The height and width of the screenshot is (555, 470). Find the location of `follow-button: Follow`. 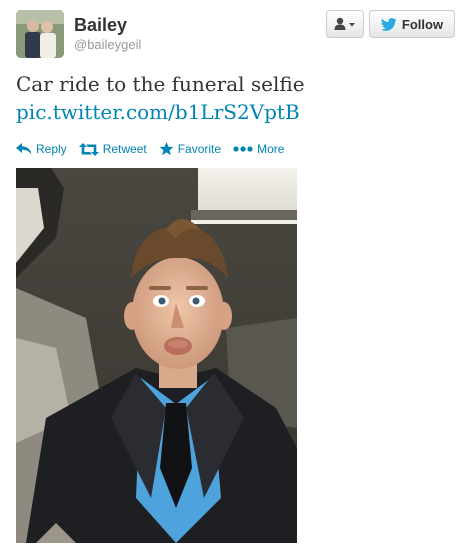

follow-button: Follow is located at coordinates (412, 24).